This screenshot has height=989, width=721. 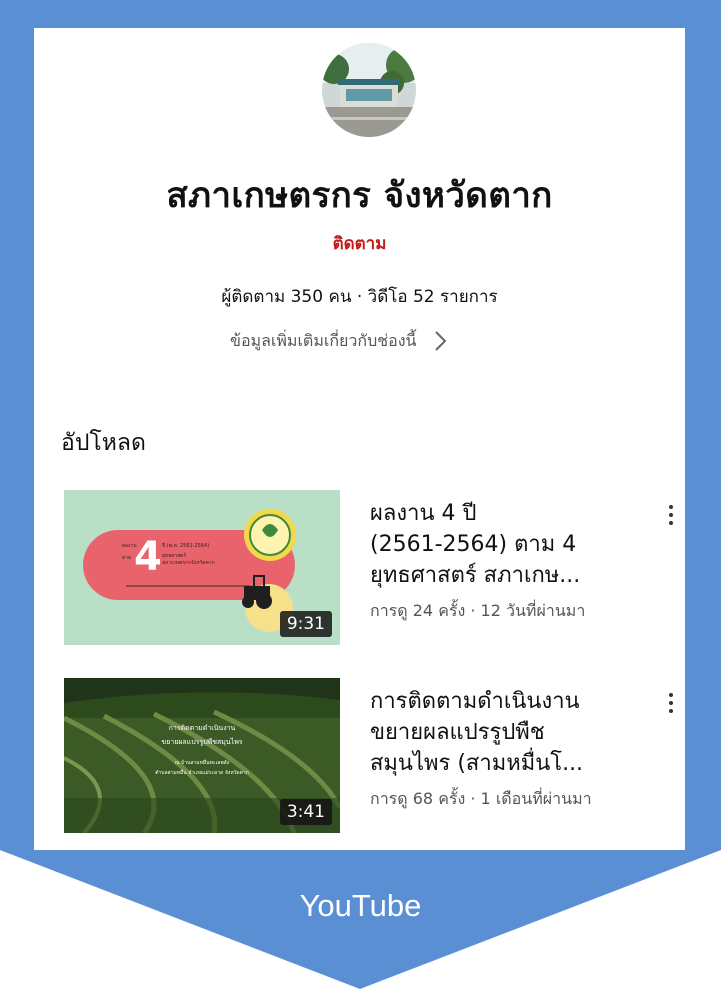 I want to click on thumb-left-text-b: ตาม, so click(x=126, y=558).